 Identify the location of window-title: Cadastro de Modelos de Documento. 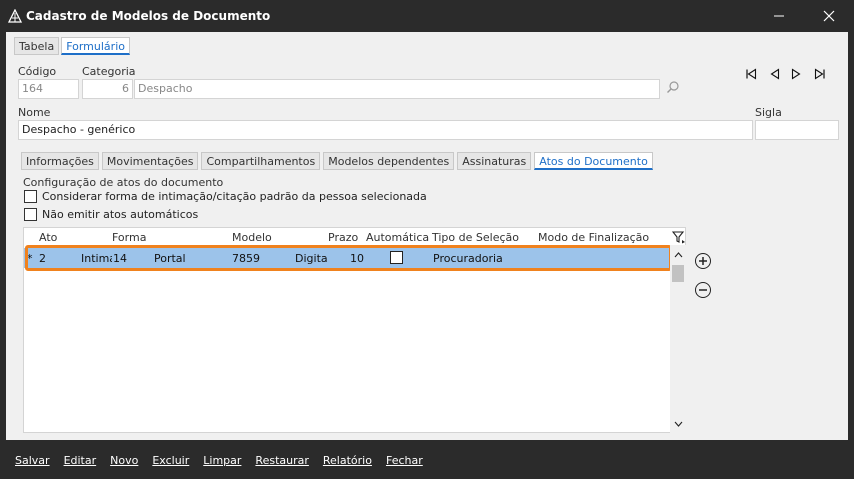
(148, 16).